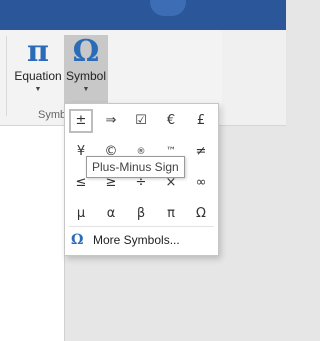 This screenshot has height=341, width=320. What do you see at coordinates (171, 214) in the screenshot?
I see `symbol-pi: π` at bounding box center [171, 214].